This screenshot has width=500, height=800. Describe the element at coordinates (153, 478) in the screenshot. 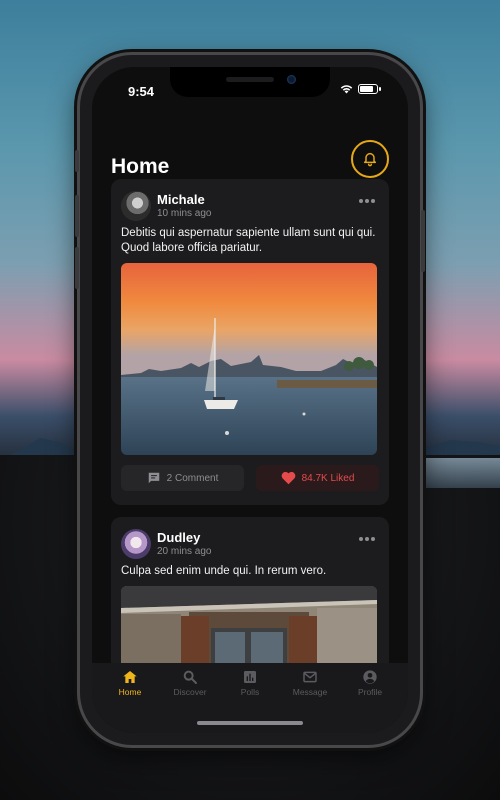

I see `comment-icon` at that location.